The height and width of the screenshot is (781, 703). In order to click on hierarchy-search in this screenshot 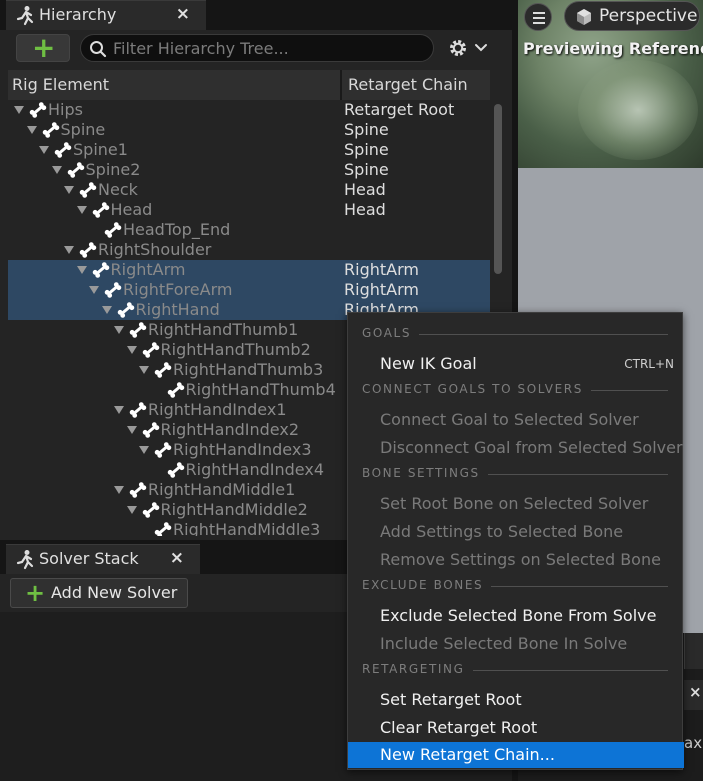, I will do `click(257, 48)`.